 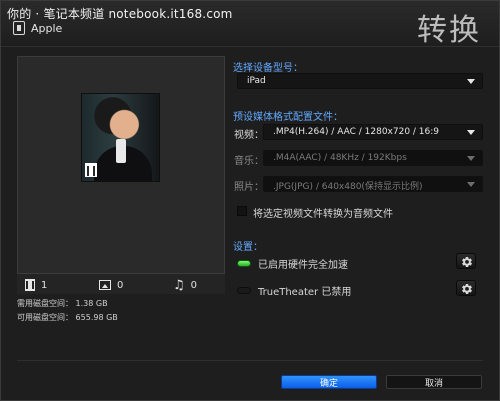 I want to click on hw-accel-label: 已启用硬件完全加速, so click(x=303, y=265).